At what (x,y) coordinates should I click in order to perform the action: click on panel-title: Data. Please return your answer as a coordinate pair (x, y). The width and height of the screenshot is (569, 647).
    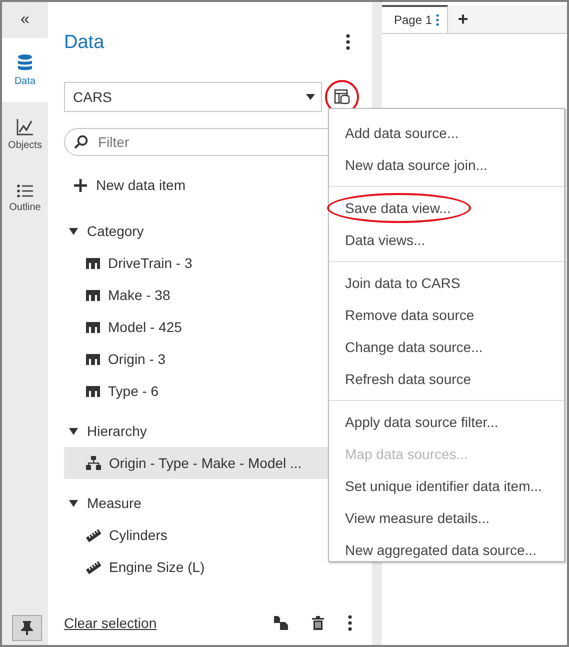
    Looking at the image, I should click on (84, 43).